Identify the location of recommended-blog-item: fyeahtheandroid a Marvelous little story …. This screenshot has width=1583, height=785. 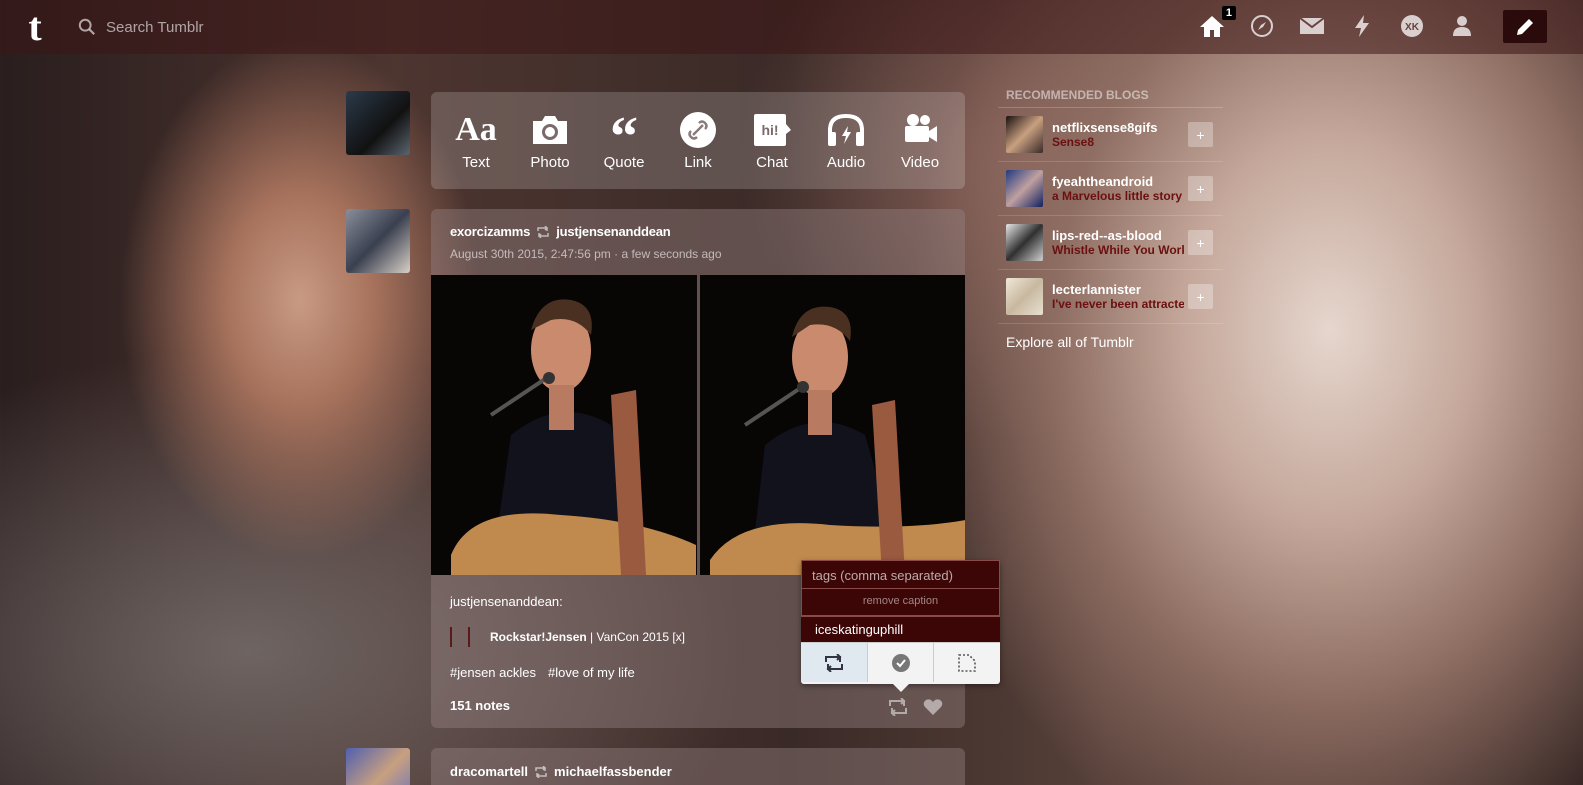
(1110, 189).